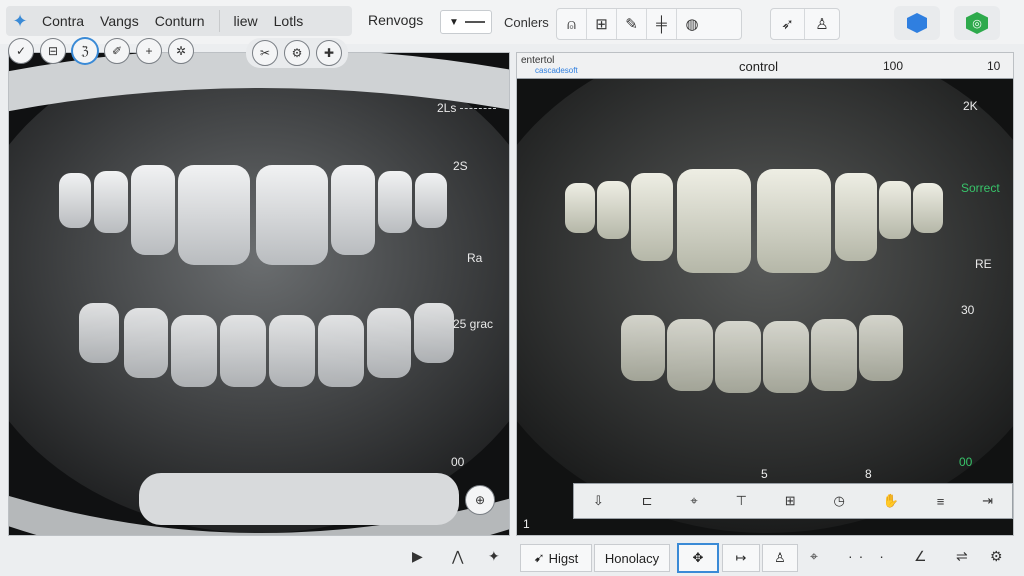  What do you see at coordinates (759, 66) in the screenshot?
I see `control-label: control` at bounding box center [759, 66].